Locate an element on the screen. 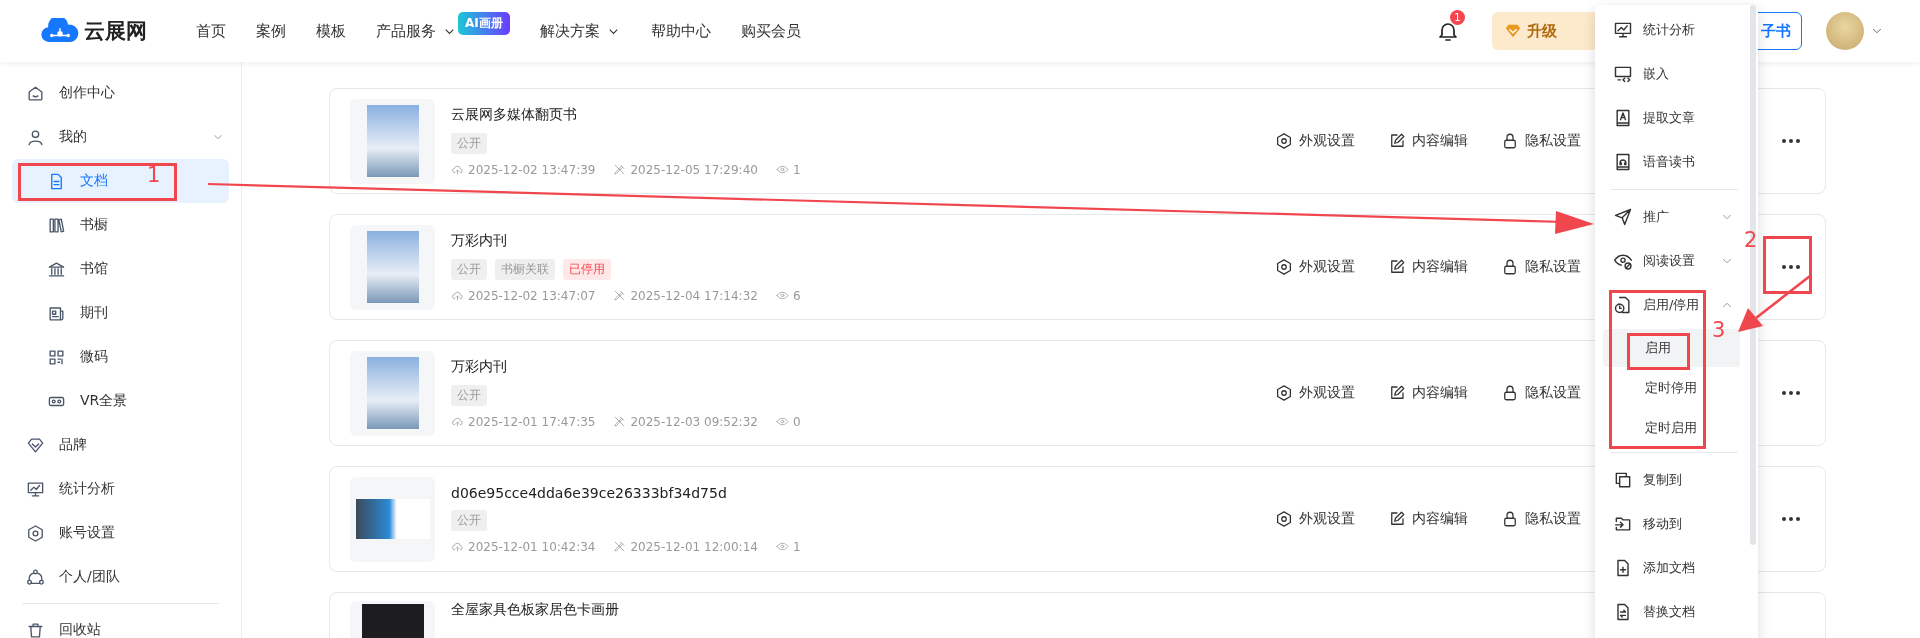 This screenshot has height=638, width=1920. nav-link: 解决方案 is located at coordinates (569, 31).